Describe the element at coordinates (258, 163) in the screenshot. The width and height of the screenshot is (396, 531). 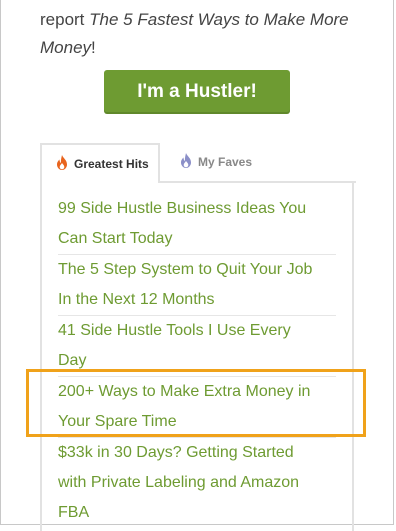
I see `tab-my-faves: My Faves` at that location.